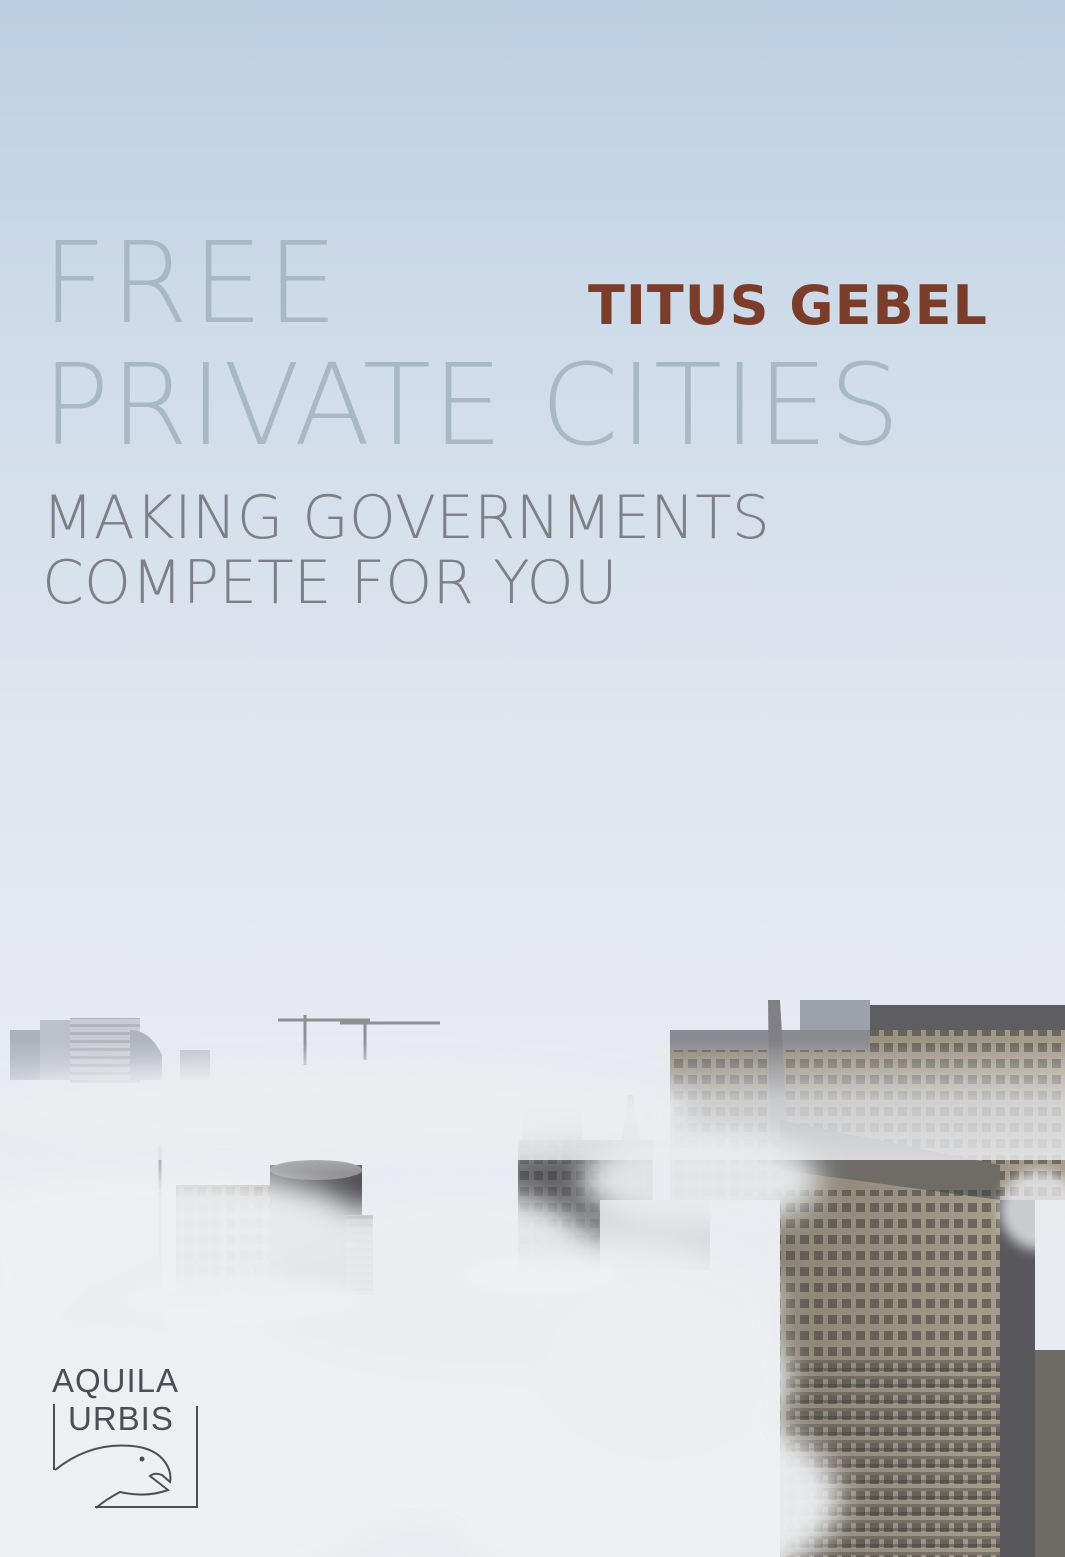  Describe the element at coordinates (406, 518) in the screenshot. I see `subtitle-line-1: MAKING GOVERNMENTS` at that location.